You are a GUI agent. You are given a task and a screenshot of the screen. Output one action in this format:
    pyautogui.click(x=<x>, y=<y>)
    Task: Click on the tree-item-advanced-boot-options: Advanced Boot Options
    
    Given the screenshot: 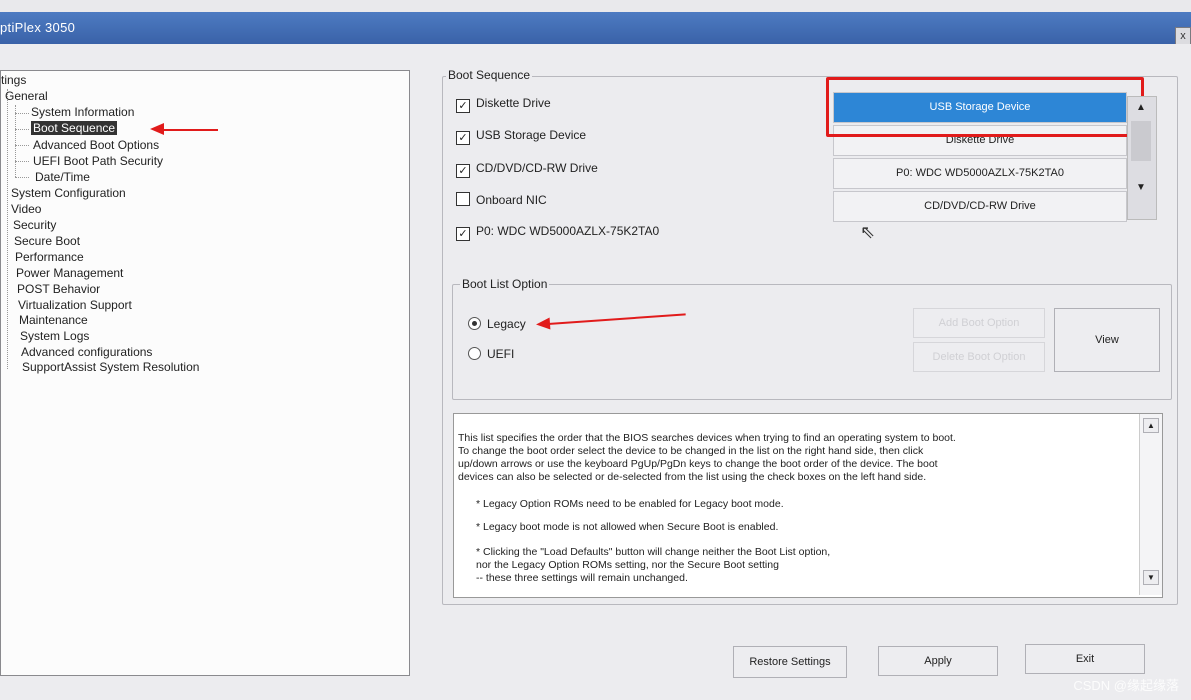 What is the action you would take?
    pyautogui.click(x=96, y=145)
    